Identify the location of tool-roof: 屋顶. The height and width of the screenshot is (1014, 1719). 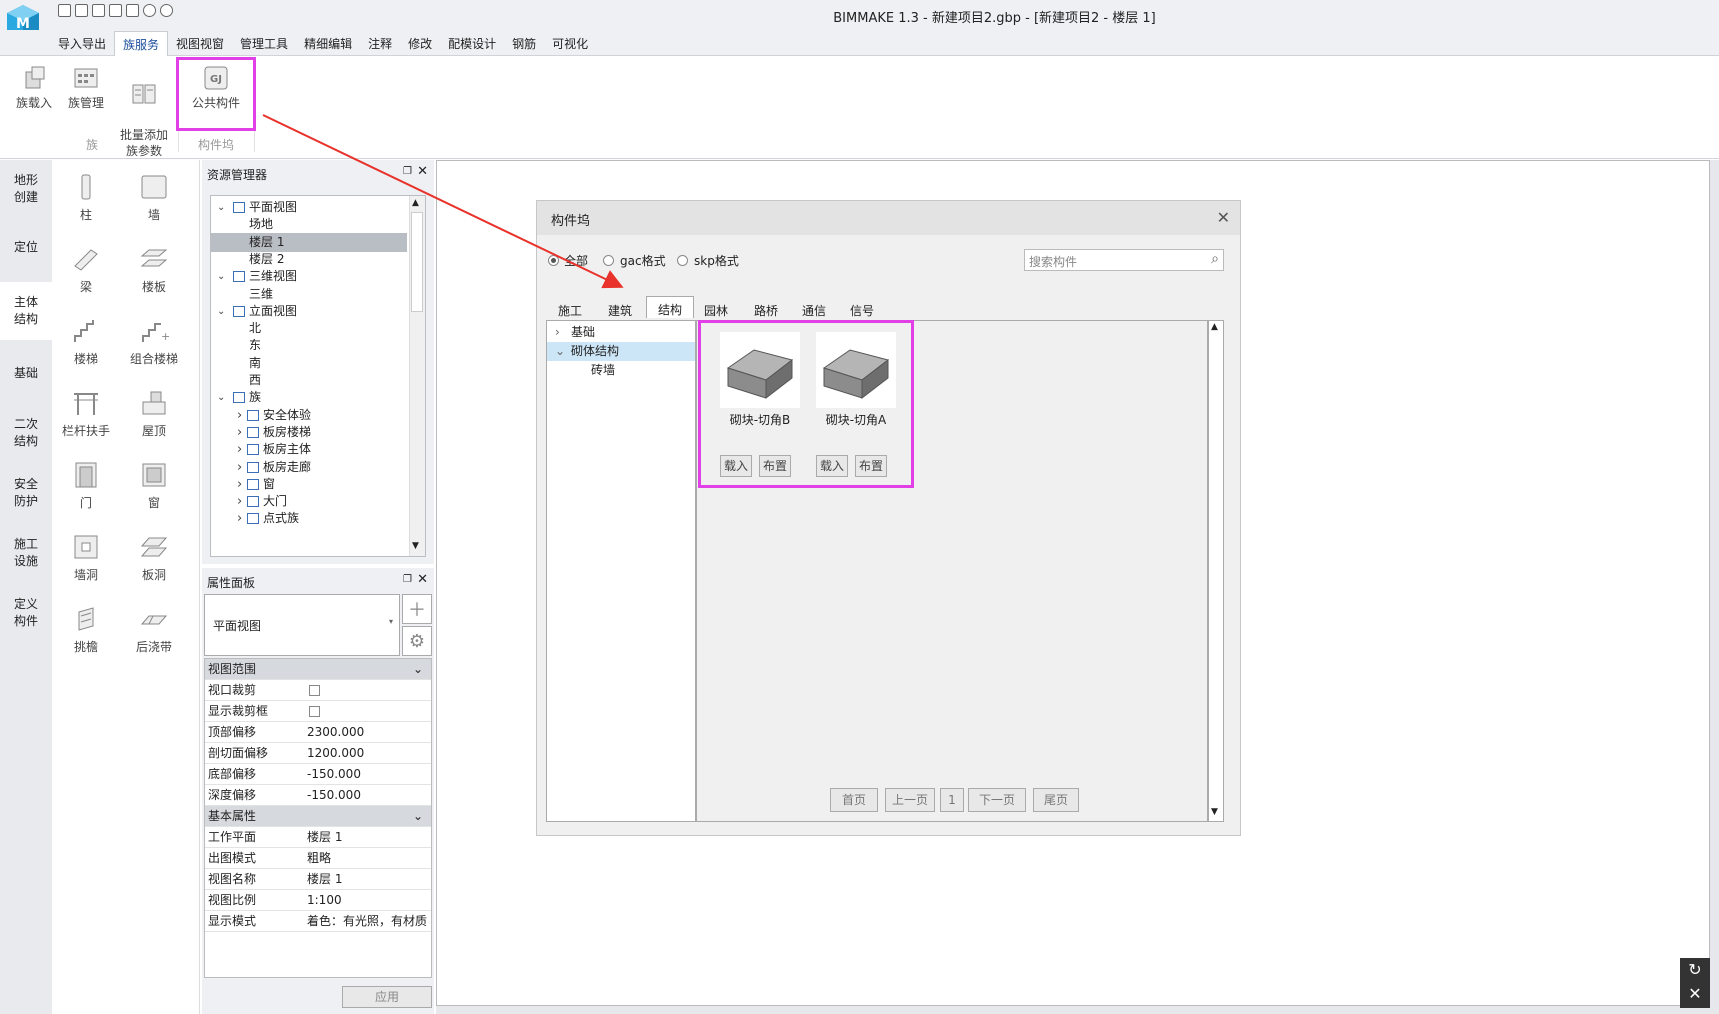
(154, 413).